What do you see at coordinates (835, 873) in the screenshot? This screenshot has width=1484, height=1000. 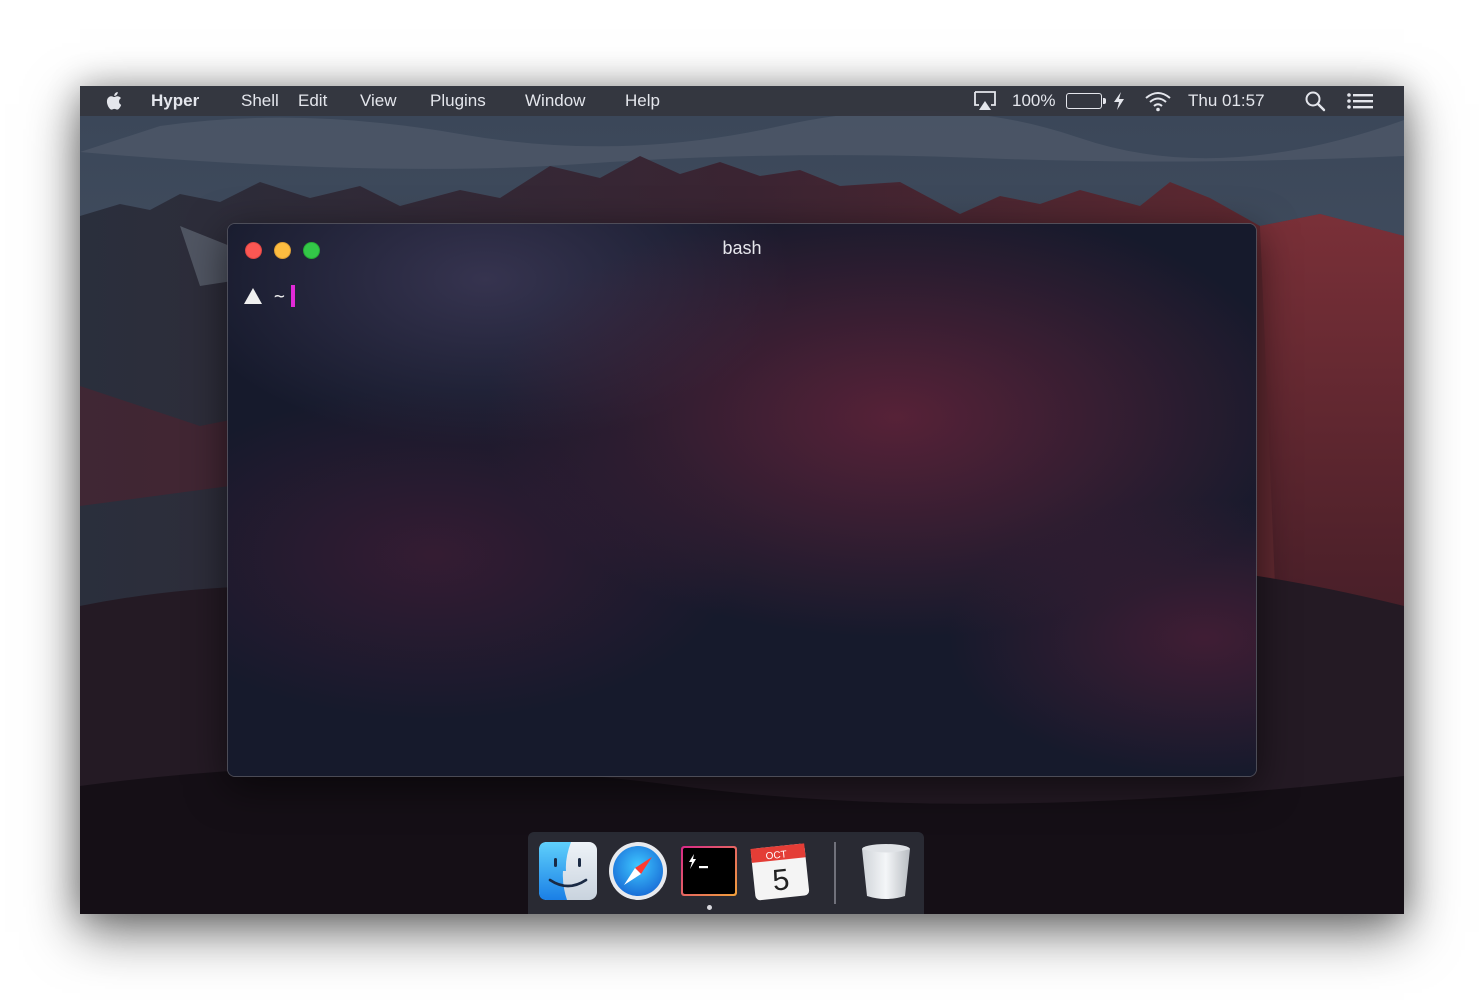 I see `dock-separator` at bounding box center [835, 873].